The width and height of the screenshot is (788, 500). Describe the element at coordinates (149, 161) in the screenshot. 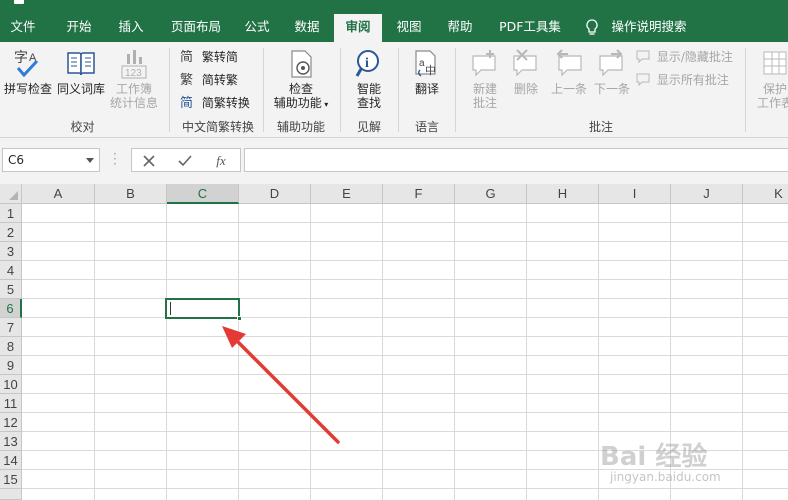

I see `cancel-icon` at that location.